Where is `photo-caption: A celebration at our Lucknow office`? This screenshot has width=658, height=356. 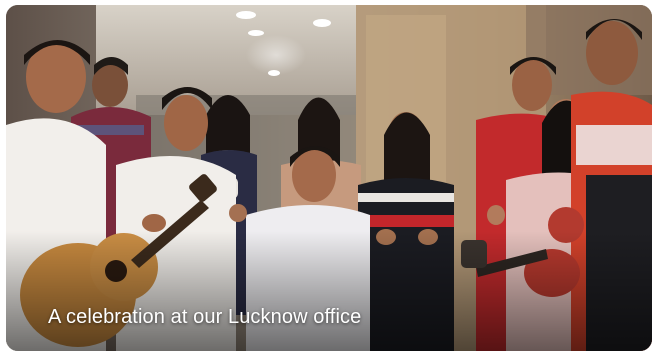 photo-caption: A celebration at our Lucknow office is located at coordinates (205, 317).